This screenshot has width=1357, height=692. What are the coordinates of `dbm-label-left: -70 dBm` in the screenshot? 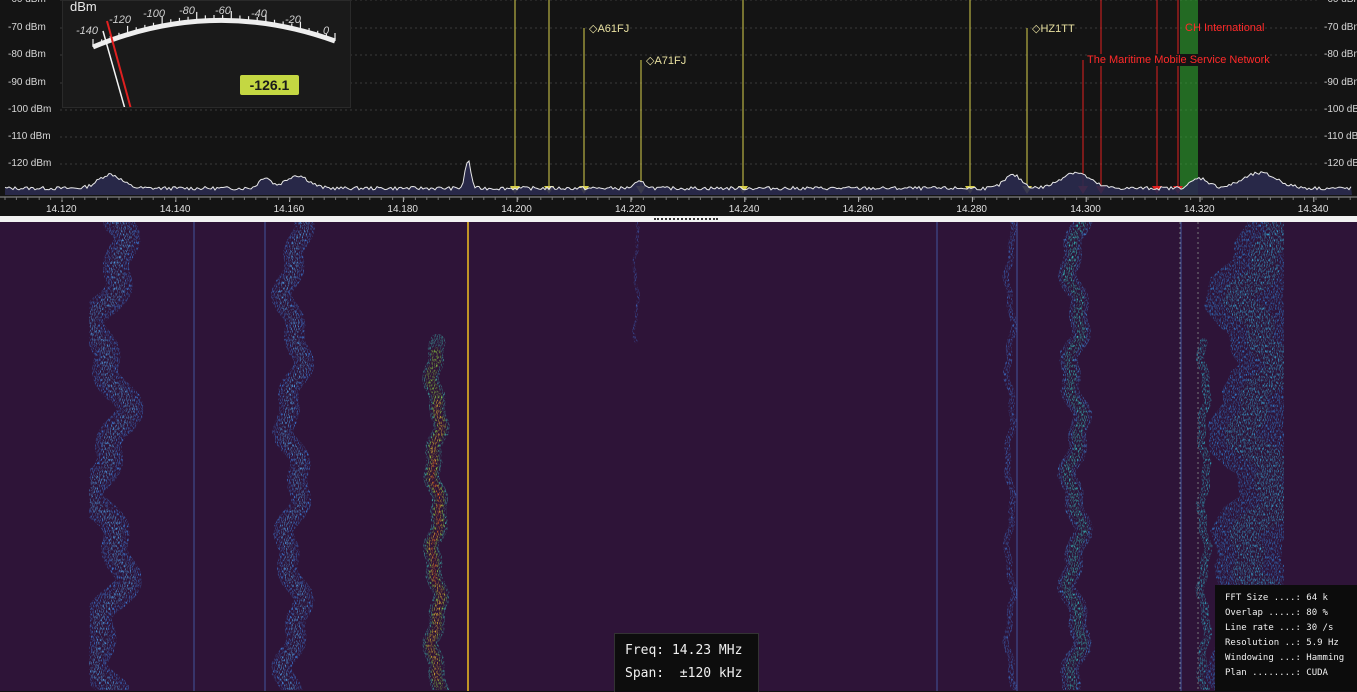 It's located at (27, 27).